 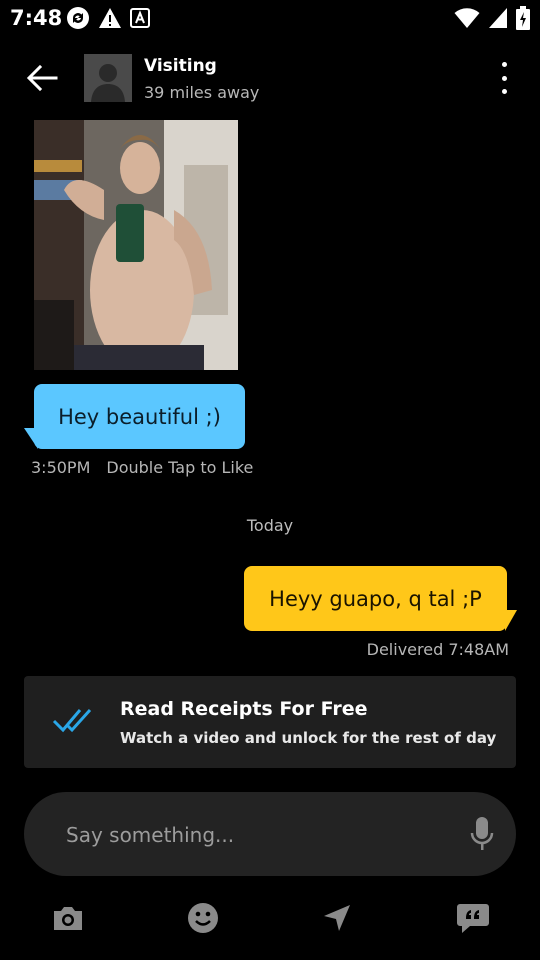 I want to click on incoming-message-meta: 3:50PM Double Tap to Like, so click(x=142, y=467).